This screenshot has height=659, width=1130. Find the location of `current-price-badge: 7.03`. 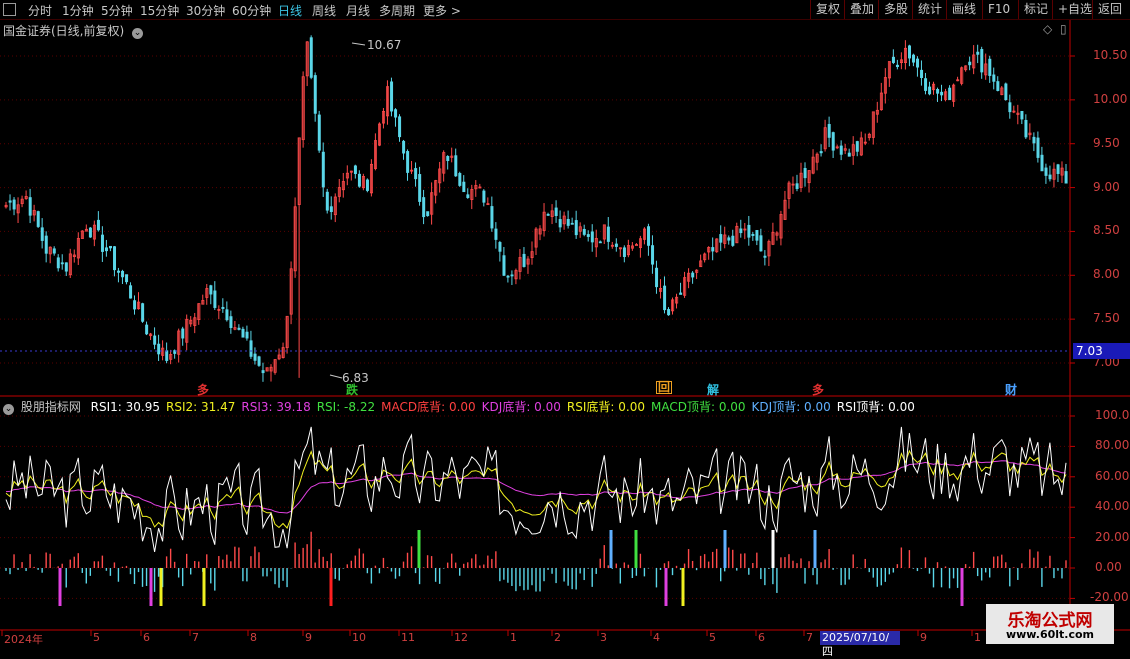

current-price-badge: 7.03 is located at coordinates (1101, 351).